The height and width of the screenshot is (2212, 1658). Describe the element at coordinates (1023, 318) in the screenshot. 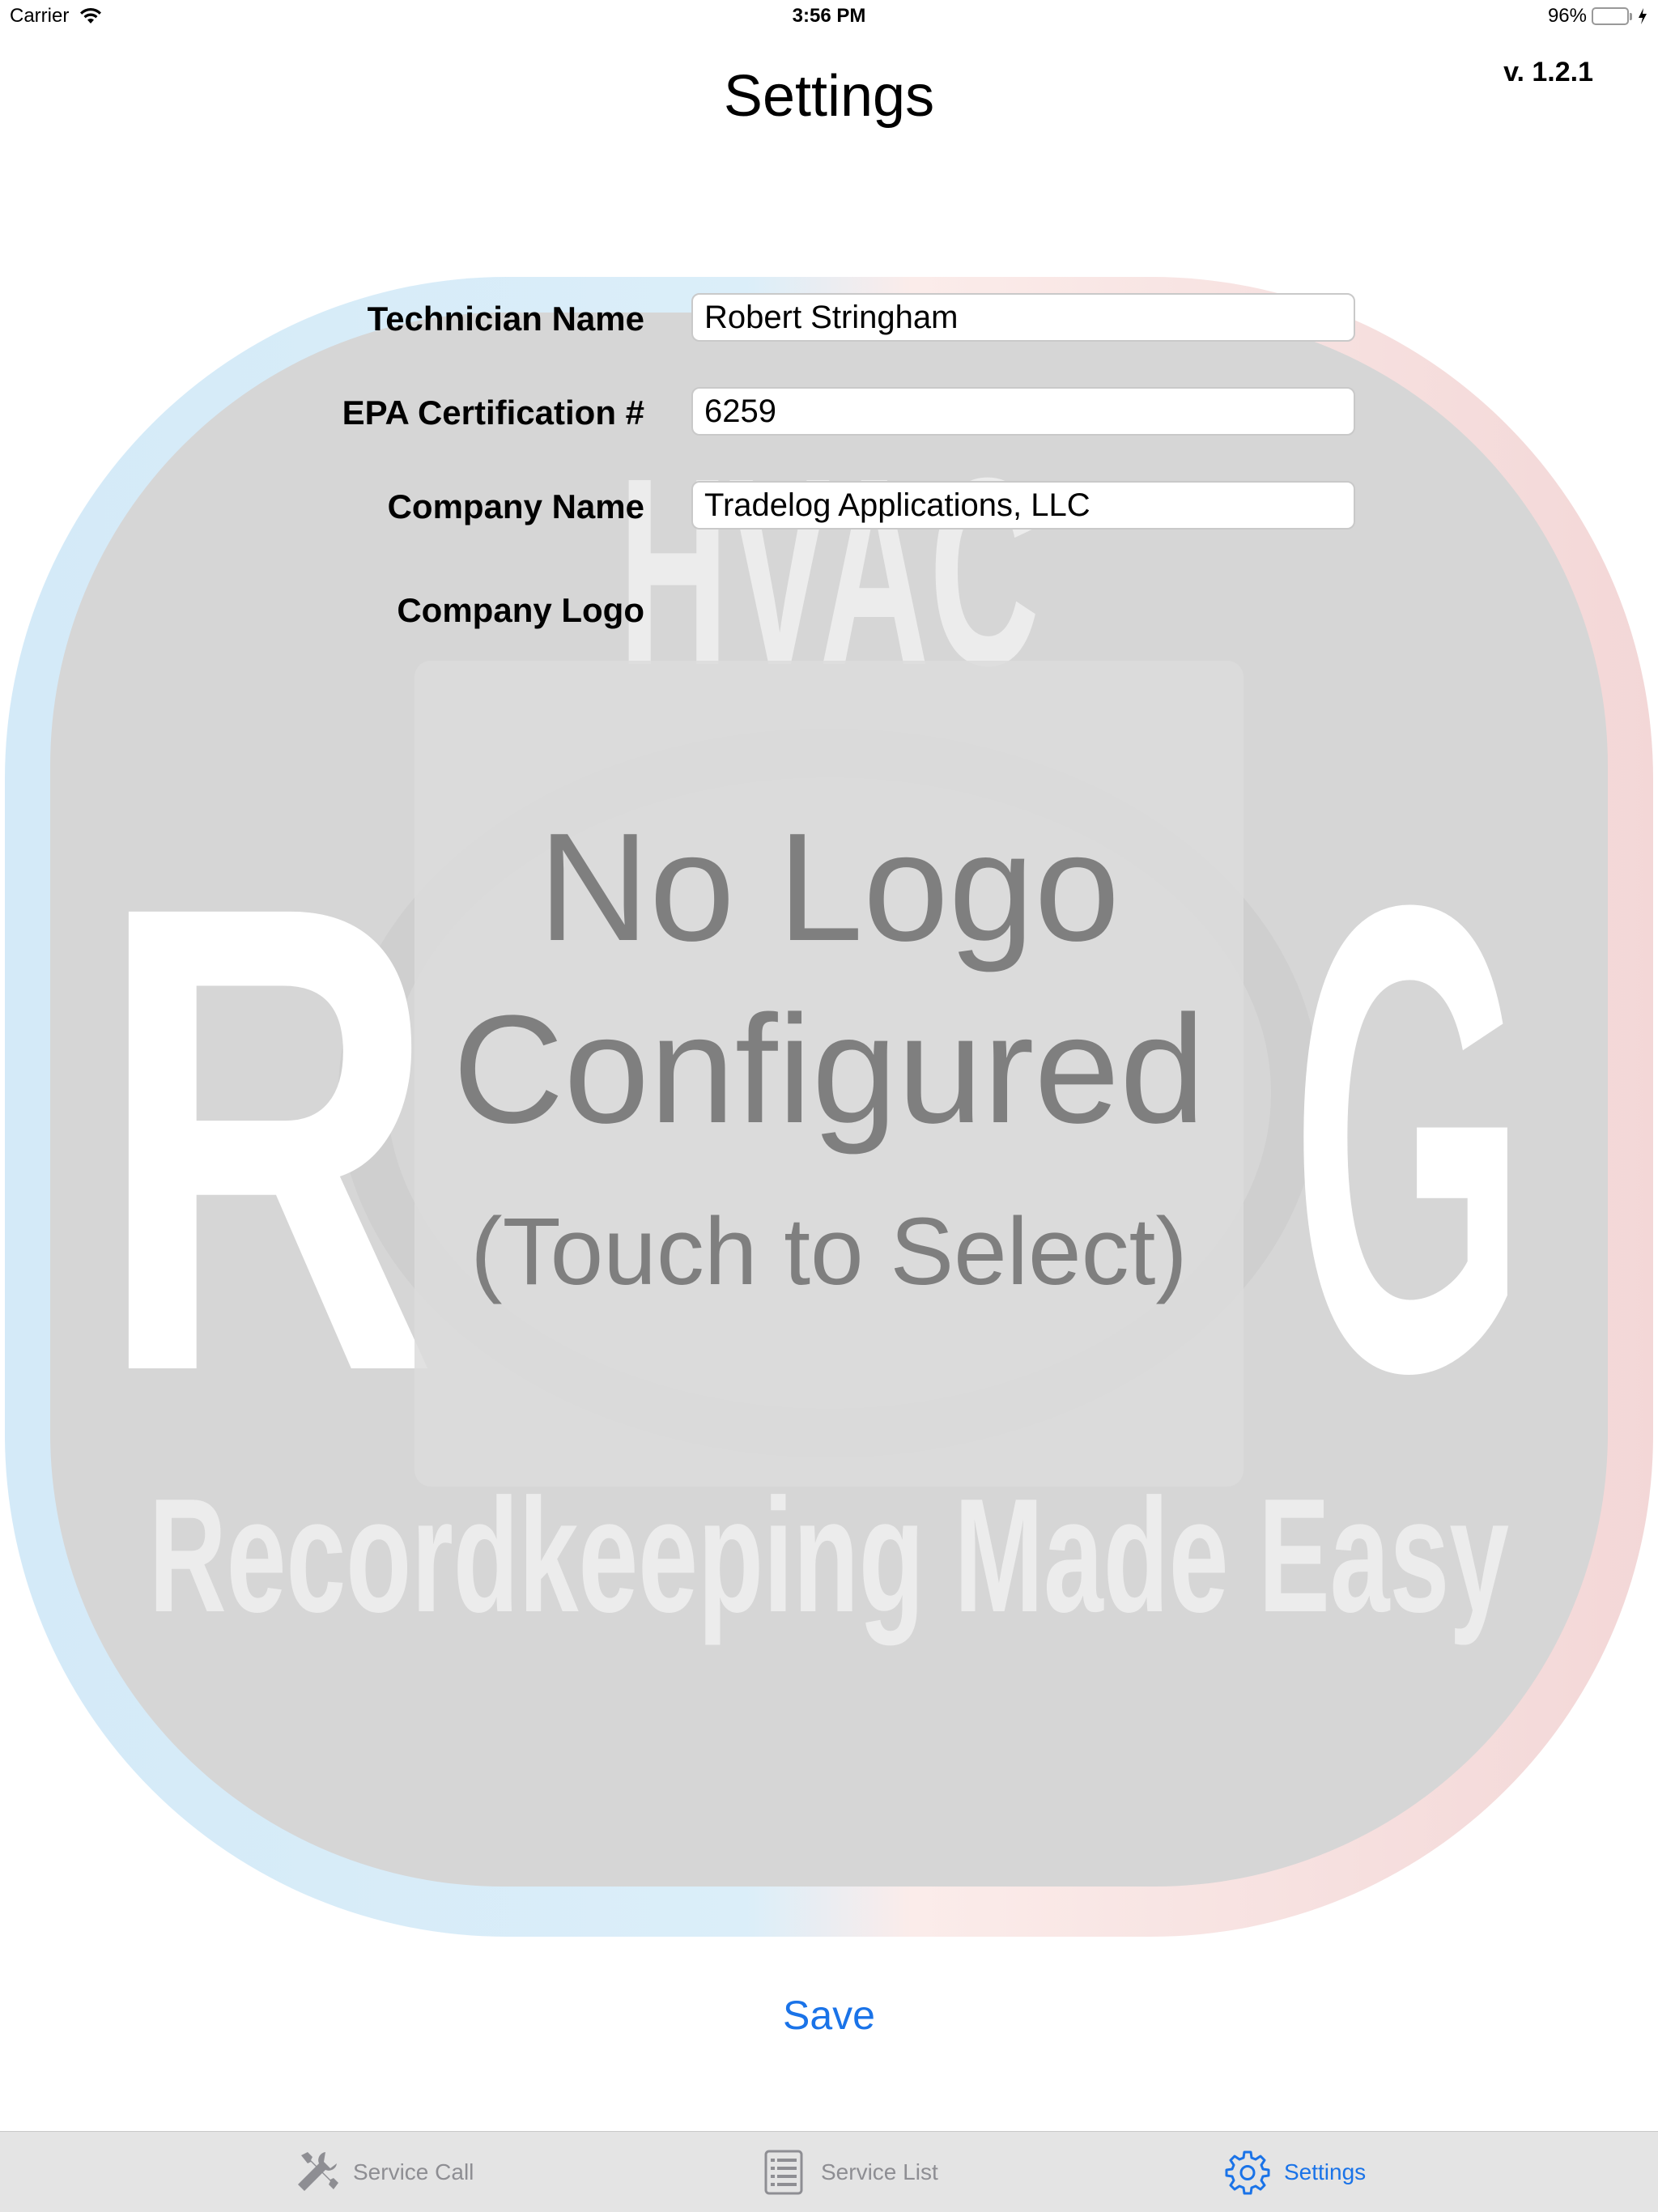

I see `technician-name-input` at that location.